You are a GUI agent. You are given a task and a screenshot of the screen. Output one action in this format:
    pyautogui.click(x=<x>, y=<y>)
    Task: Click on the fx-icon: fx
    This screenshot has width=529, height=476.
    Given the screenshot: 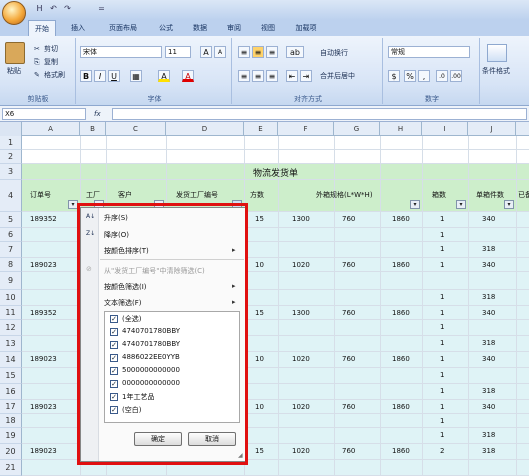 What is the action you would take?
    pyautogui.click(x=97, y=114)
    